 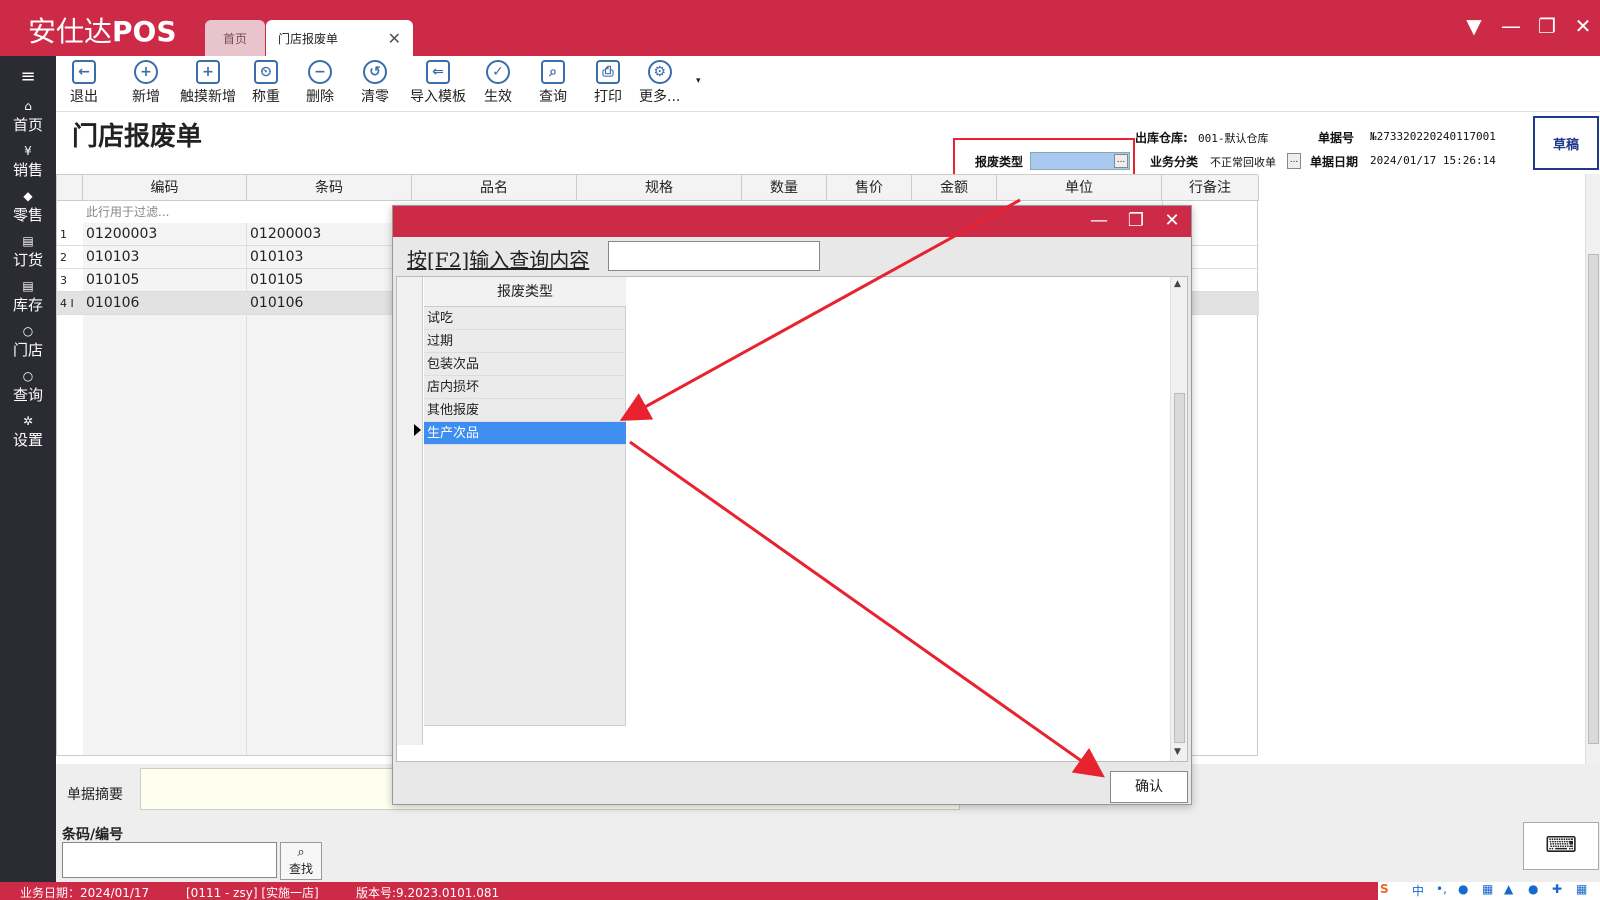 What do you see at coordinates (165, 188) in the screenshot?
I see `column-header: 编码` at bounding box center [165, 188].